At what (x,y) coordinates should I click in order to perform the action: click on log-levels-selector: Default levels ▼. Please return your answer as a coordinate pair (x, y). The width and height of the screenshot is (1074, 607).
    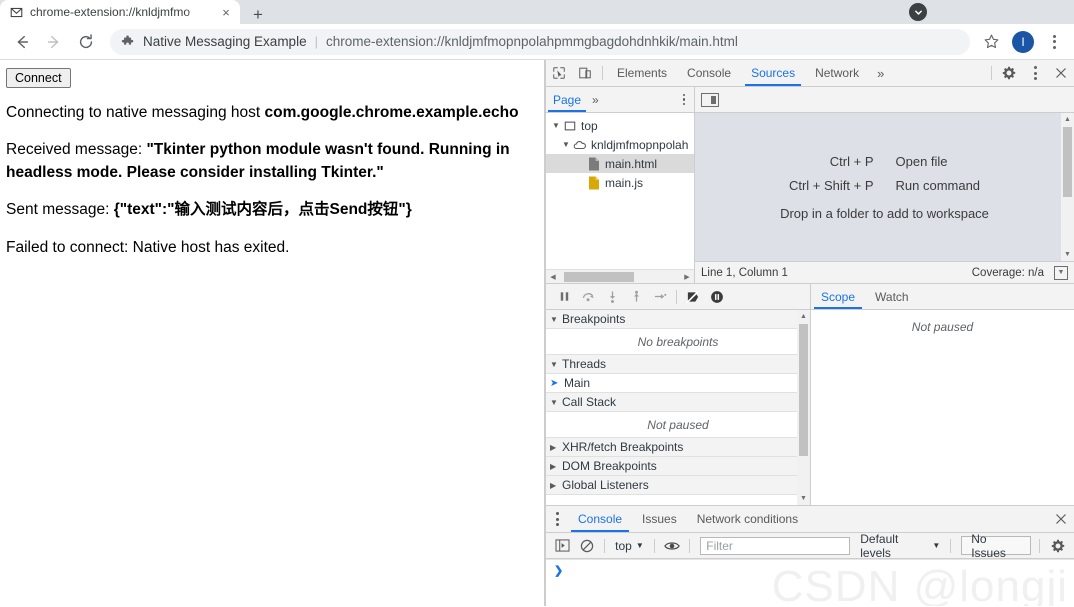
    Looking at the image, I should click on (900, 546).